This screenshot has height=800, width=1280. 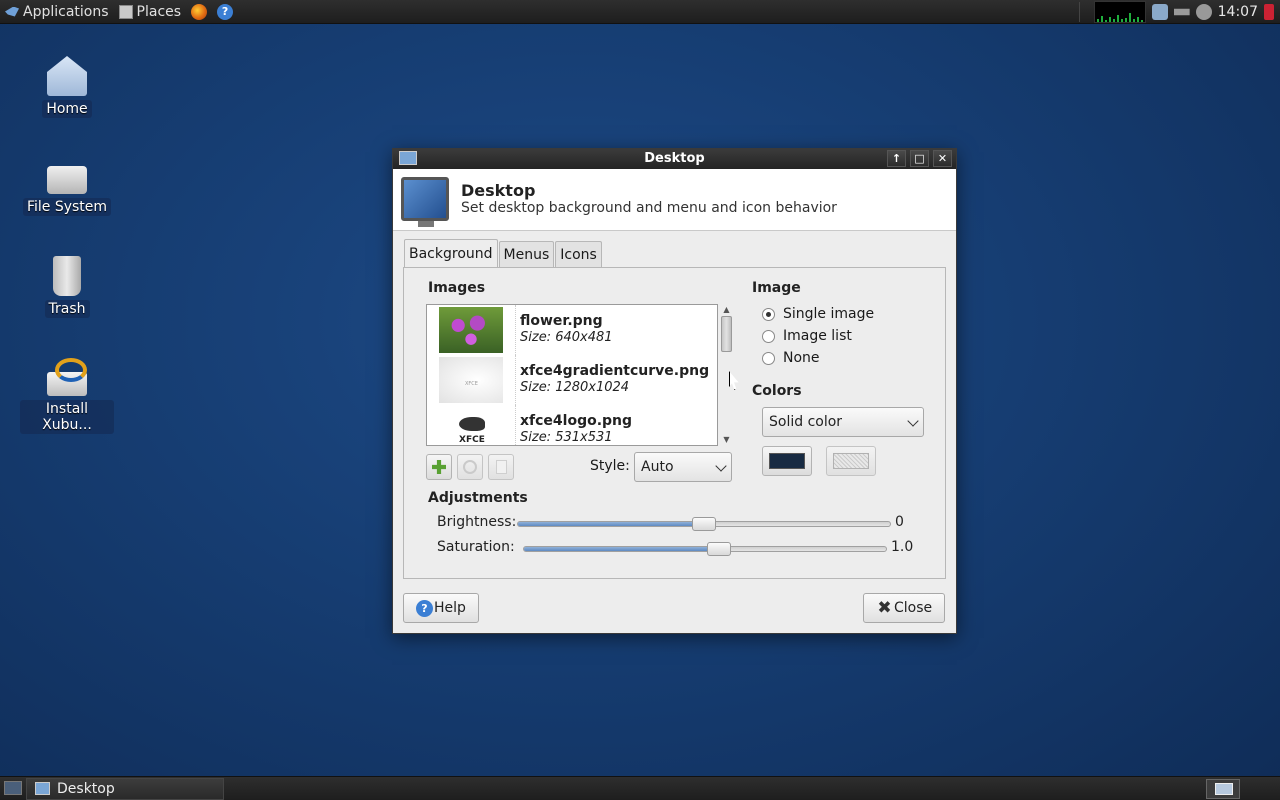 What do you see at coordinates (86, 789) in the screenshot?
I see `taskbar-item-label: Desktop` at bounding box center [86, 789].